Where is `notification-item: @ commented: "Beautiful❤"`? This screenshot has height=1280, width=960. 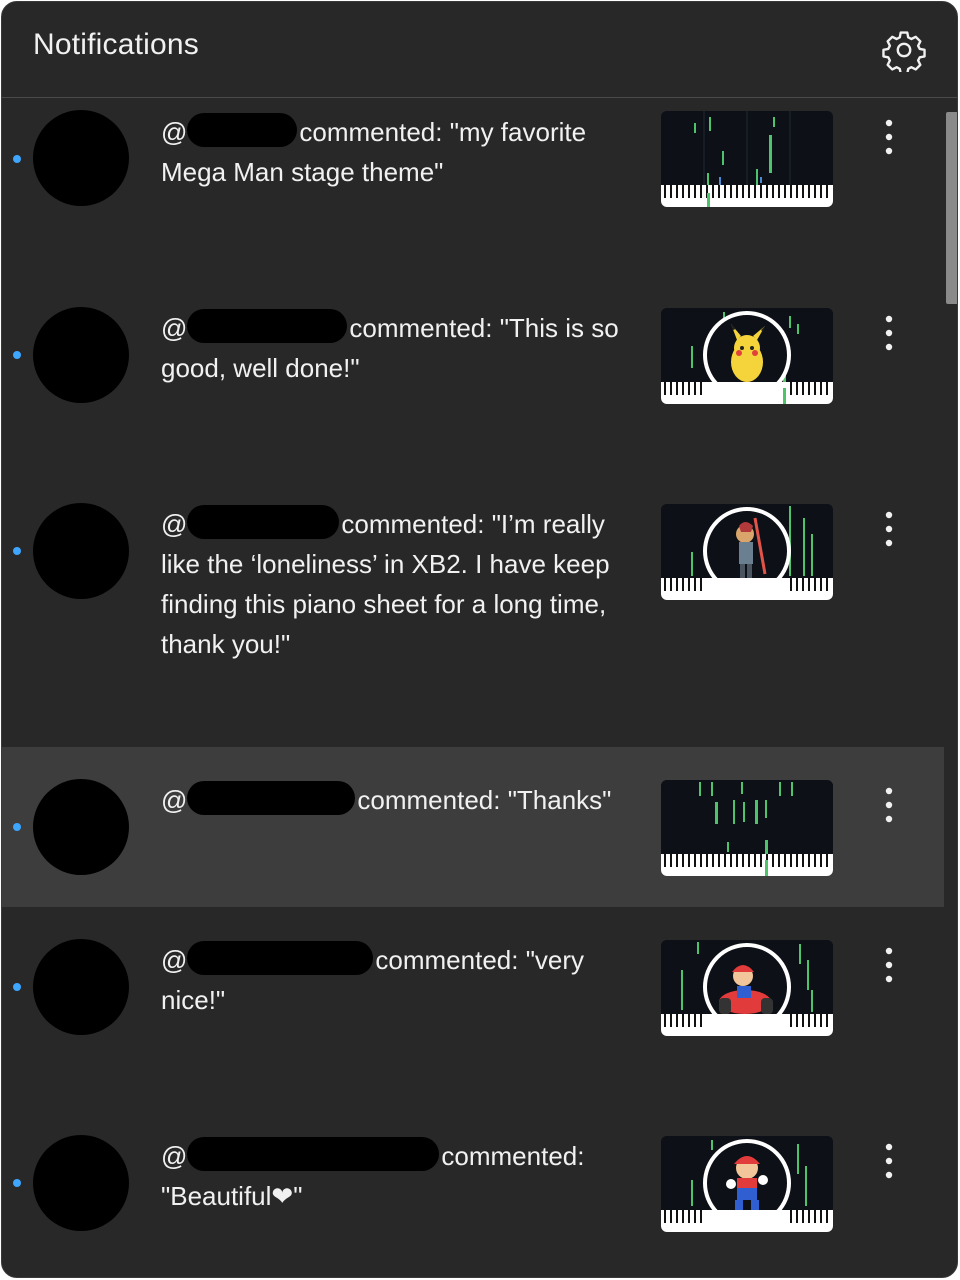 notification-item: @ commented: "Beautiful❤" is located at coordinates (473, 1190).